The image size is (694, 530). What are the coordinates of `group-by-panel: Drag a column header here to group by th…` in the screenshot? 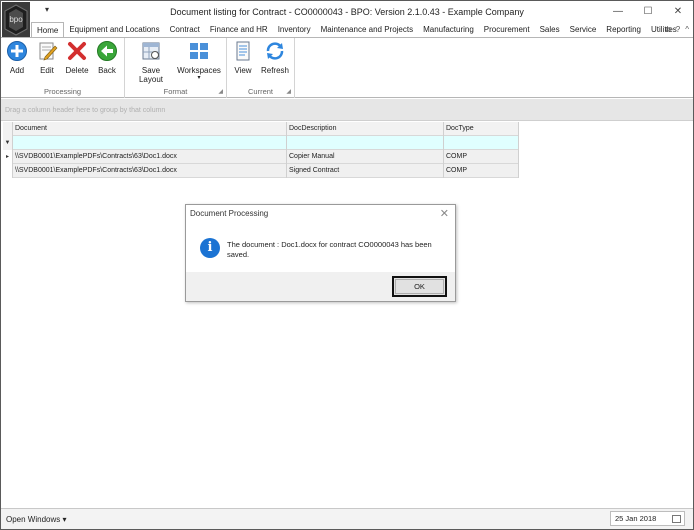 It's located at (347, 110).